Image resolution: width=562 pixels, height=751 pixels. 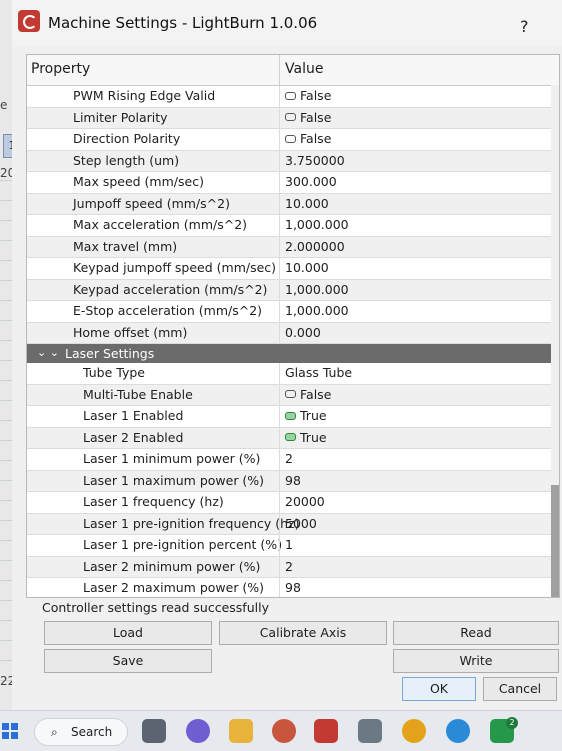 I want to click on table-row: Home offset (mm) 0.000, so click(x=293, y=333).